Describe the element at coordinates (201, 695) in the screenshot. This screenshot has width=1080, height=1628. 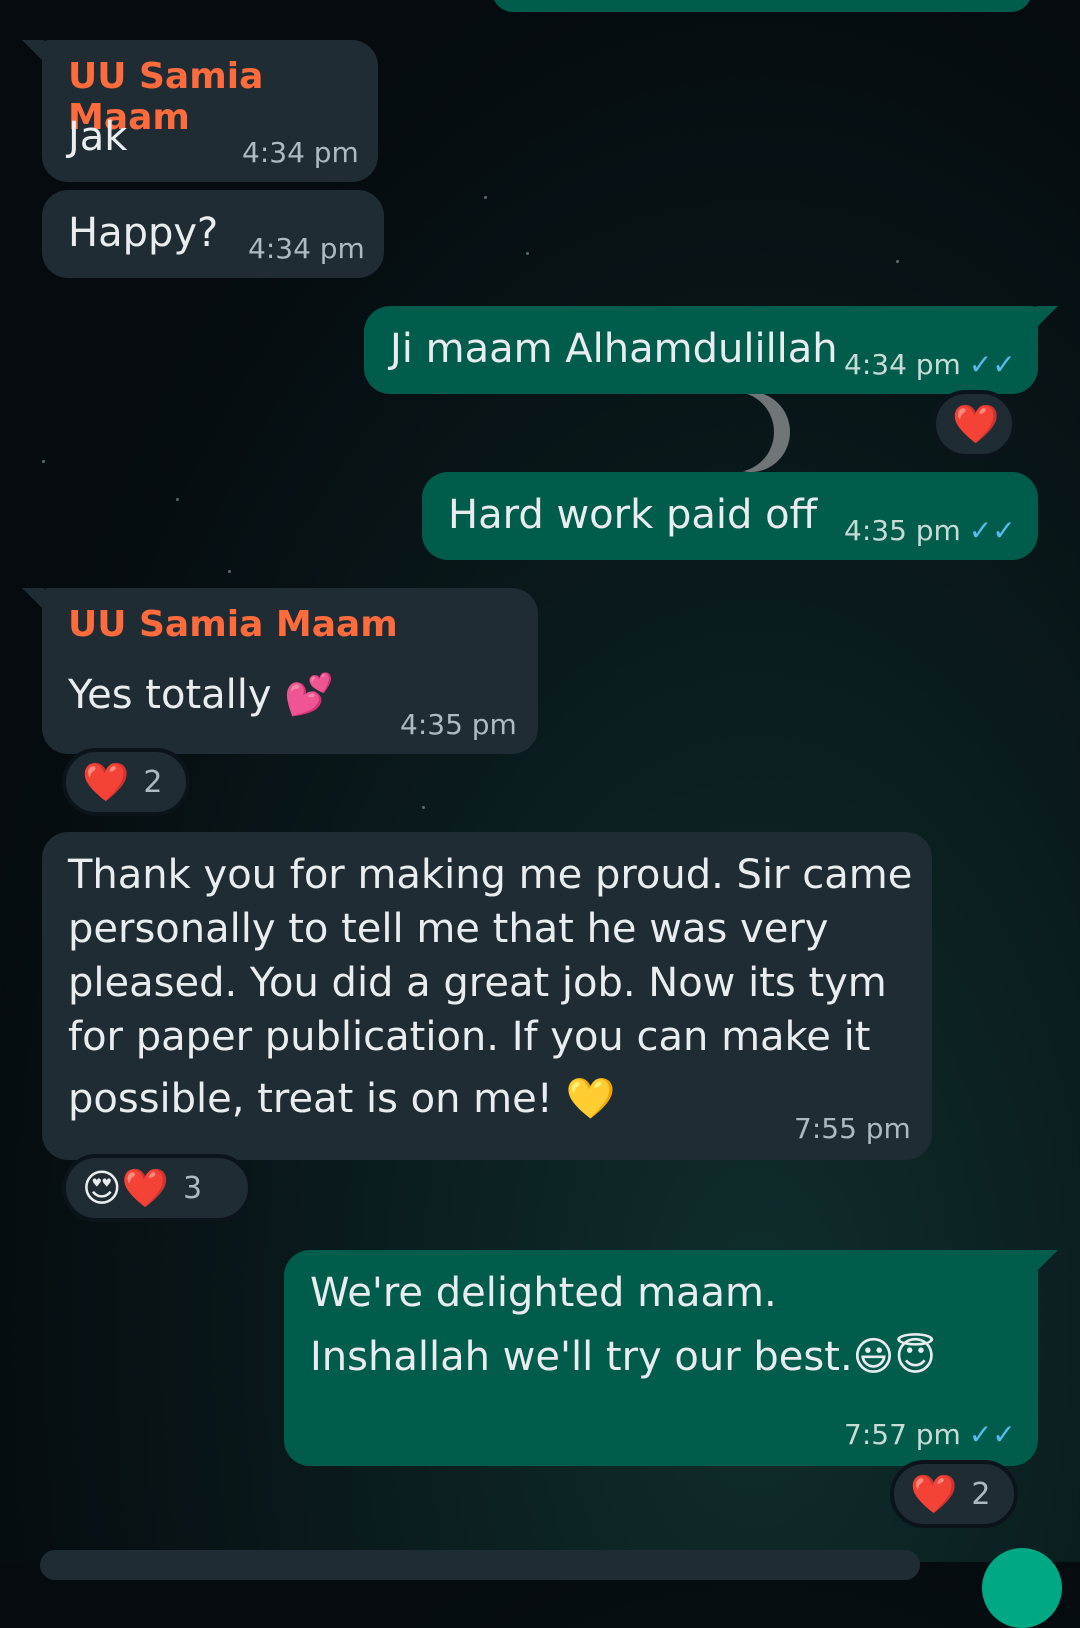
I see `message-text: Yes totally 💕` at that location.